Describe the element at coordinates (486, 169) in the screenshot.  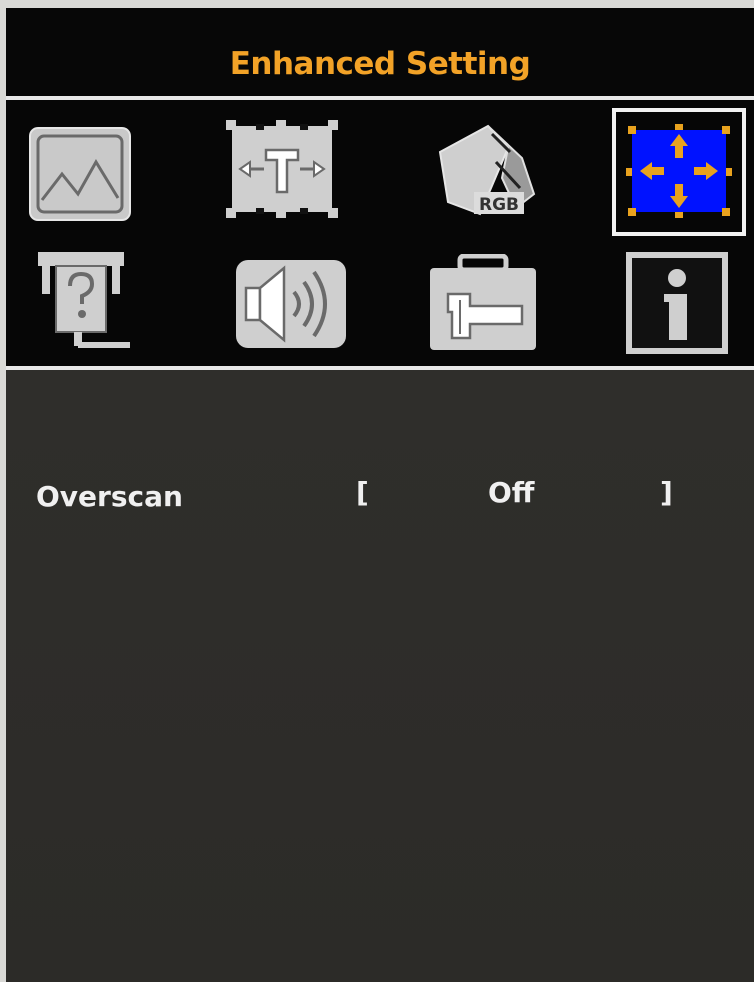
I see `color-rgb-icon: RGB` at that location.